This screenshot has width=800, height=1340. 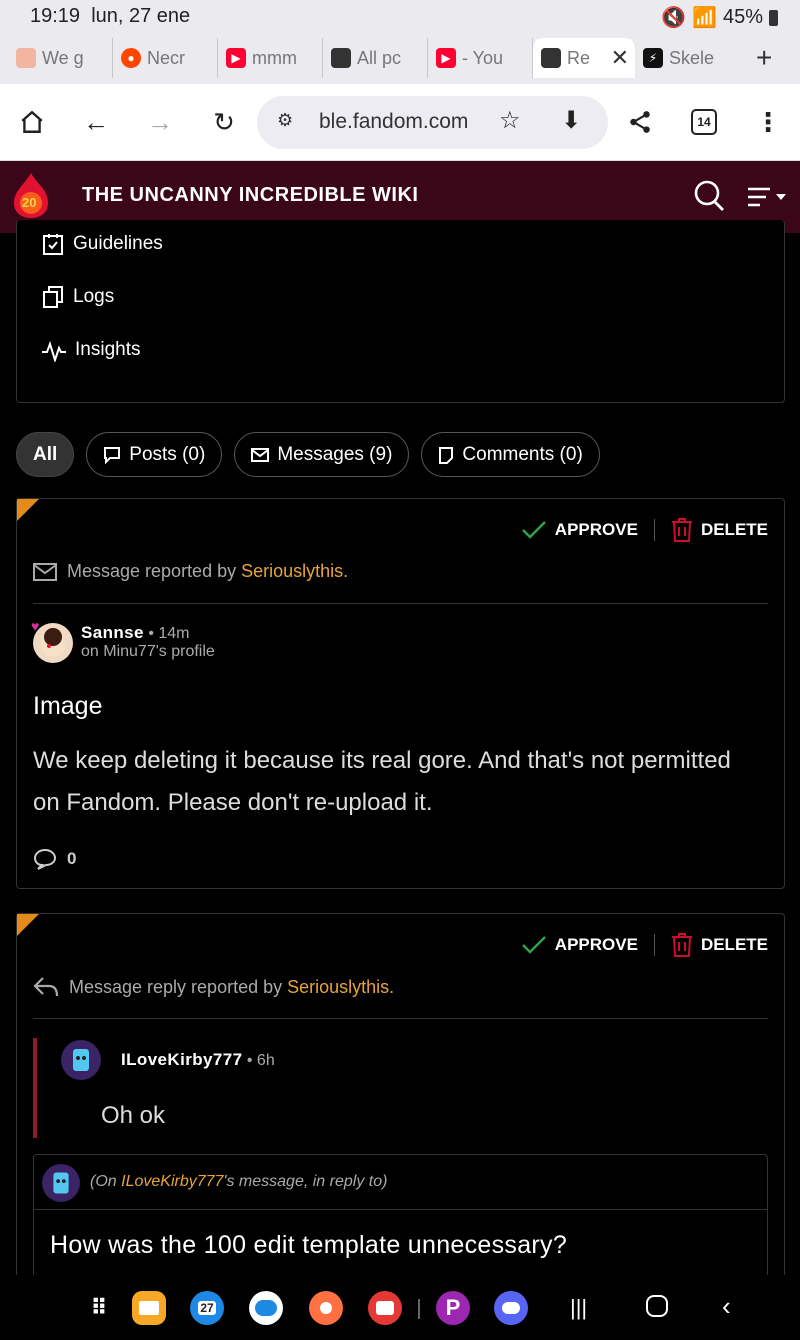 What do you see at coordinates (149, 1308) in the screenshot?
I see `files-icon` at bounding box center [149, 1308].